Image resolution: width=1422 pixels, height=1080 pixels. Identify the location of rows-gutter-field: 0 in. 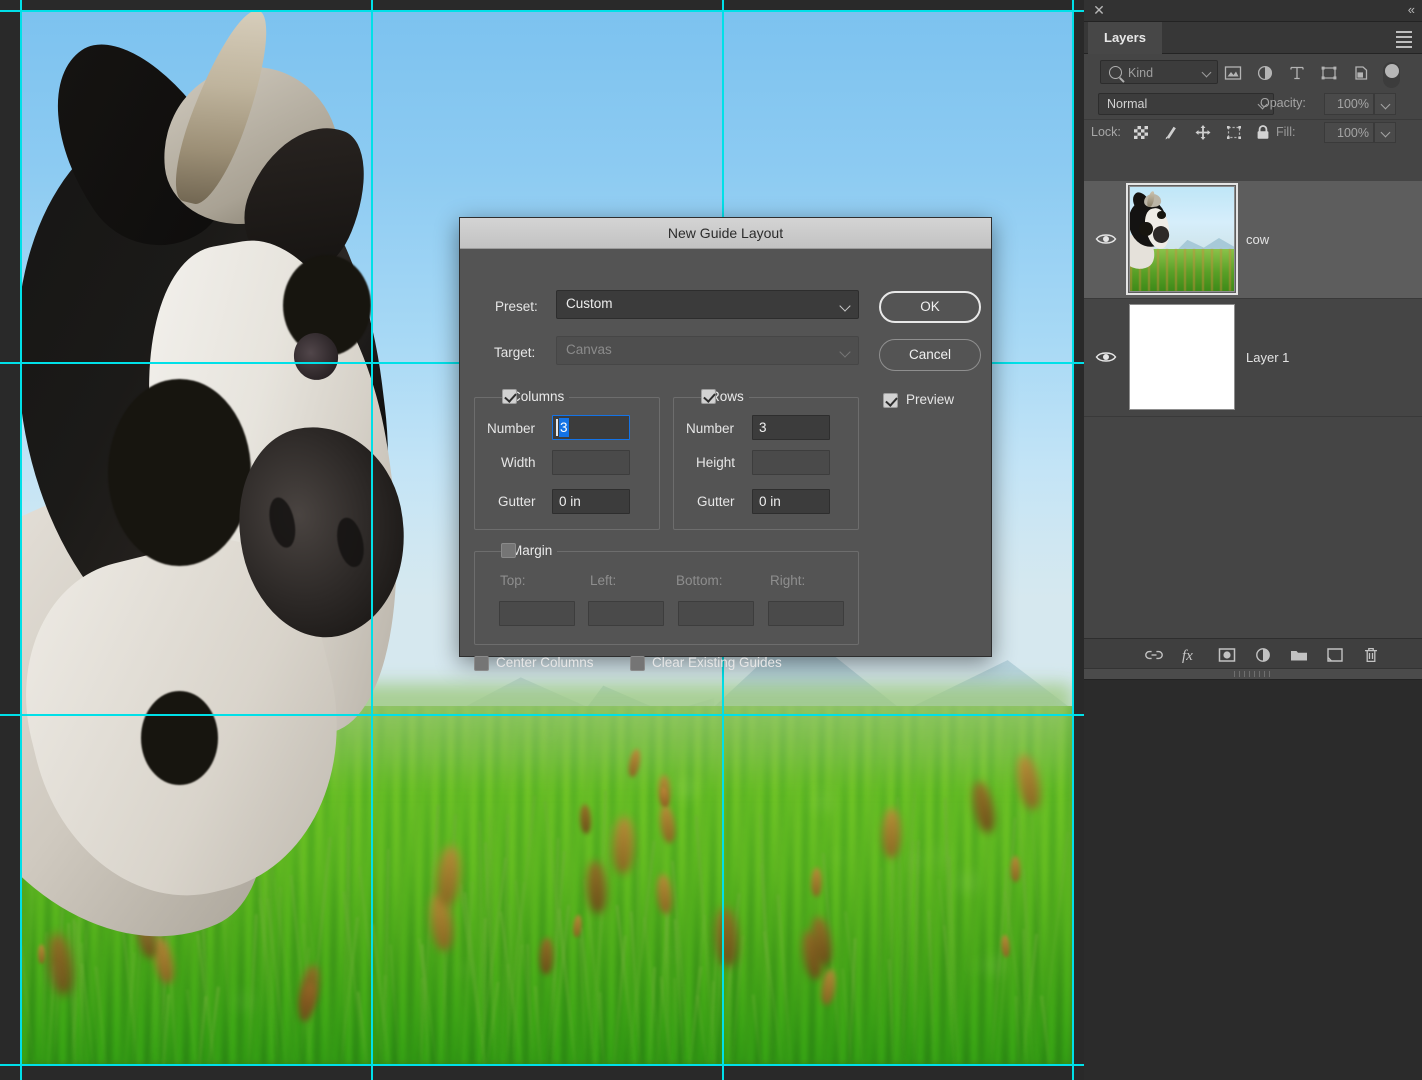
(791, 501).